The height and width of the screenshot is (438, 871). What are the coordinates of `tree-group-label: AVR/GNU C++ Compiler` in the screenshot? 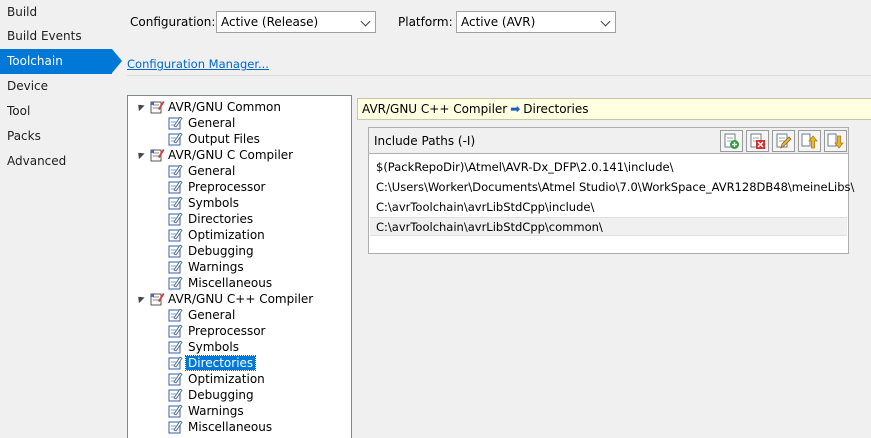 It's located at (241, 299).